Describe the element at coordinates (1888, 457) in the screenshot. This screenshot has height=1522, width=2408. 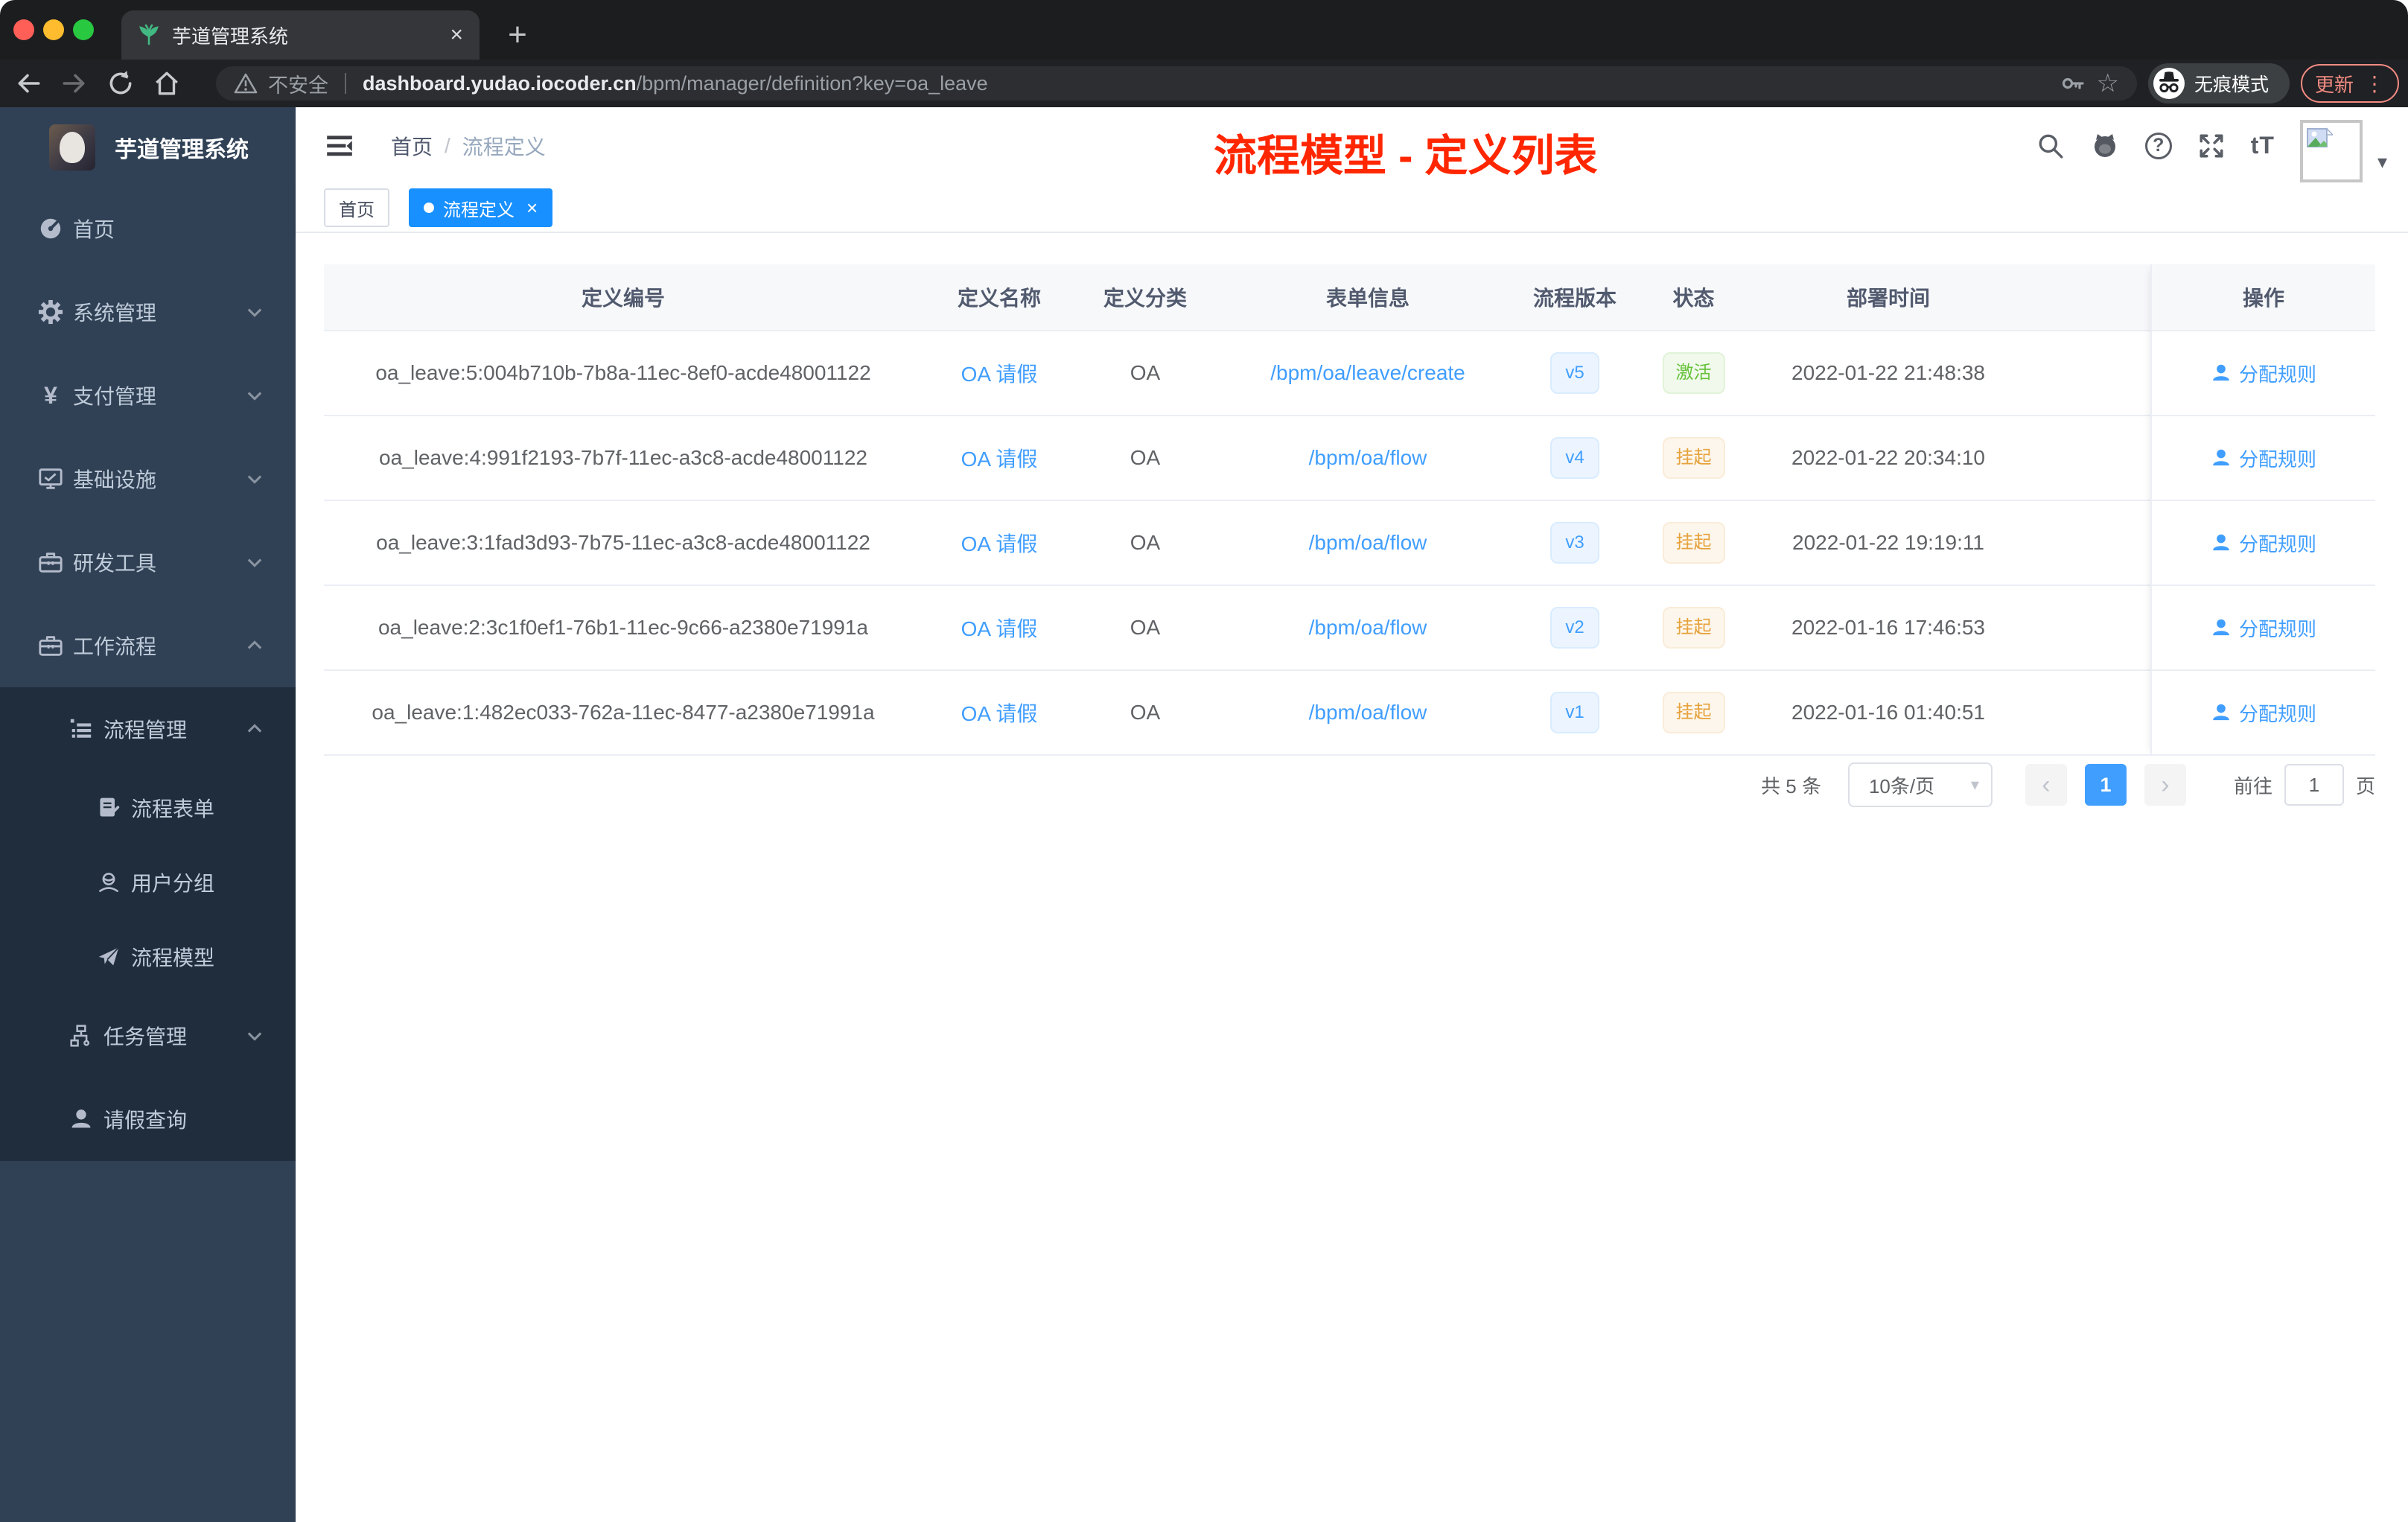
I see `cell-deploy-time: 2022-01-22 20:34:10` at that location.